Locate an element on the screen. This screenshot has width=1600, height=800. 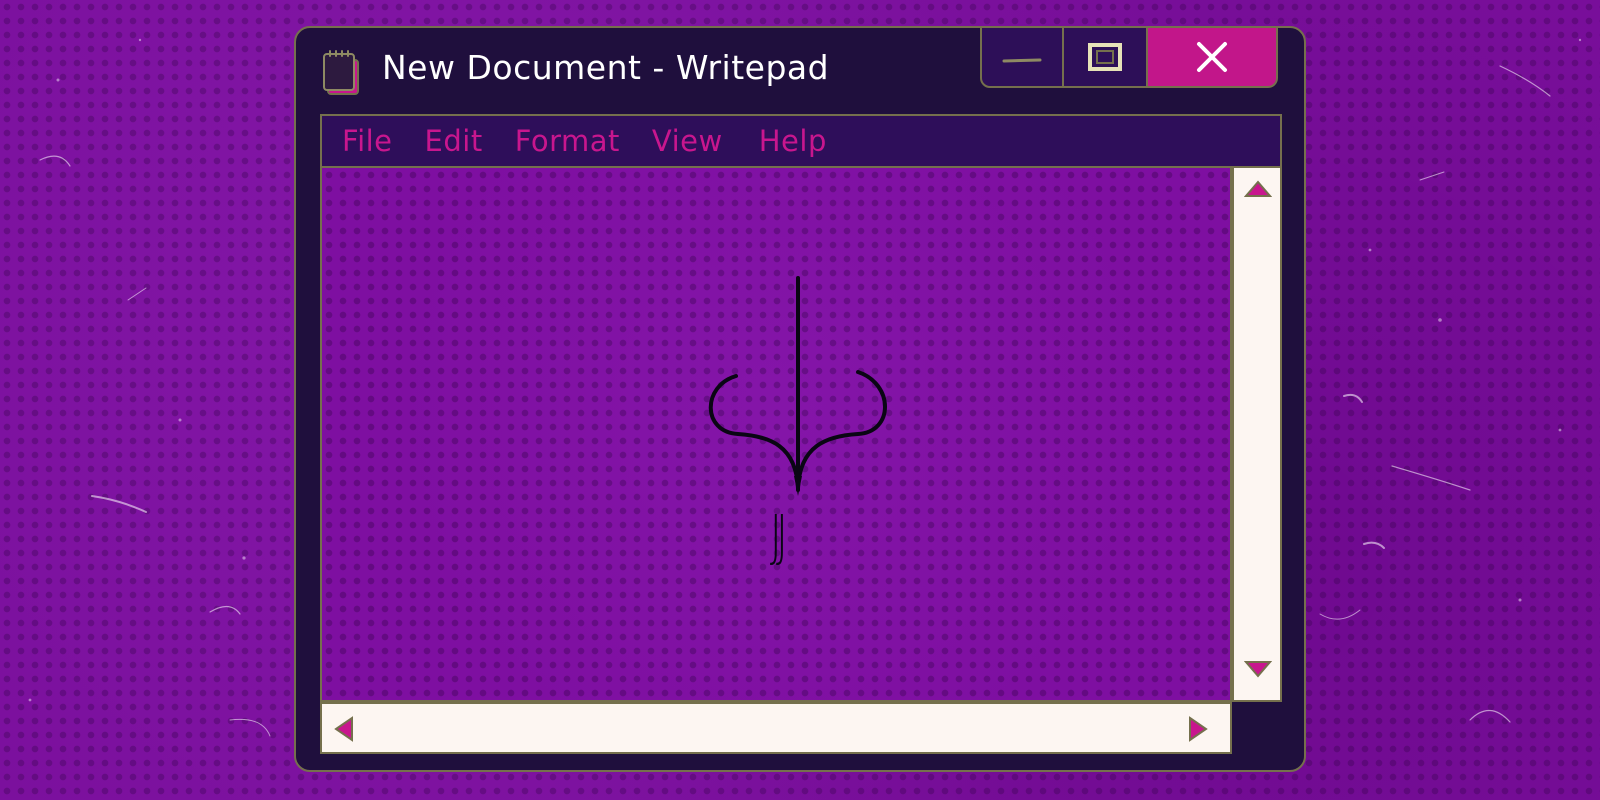
menu-edit: Edit is located at coordinates (454, 141).